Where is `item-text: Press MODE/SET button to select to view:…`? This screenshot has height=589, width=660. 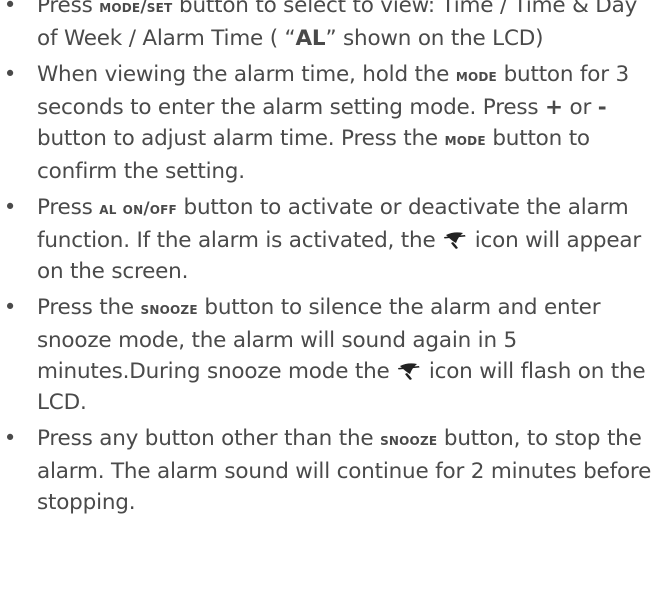
item-text: Press MODE/SET button to select to view:… is located at coordinates (337, 25).